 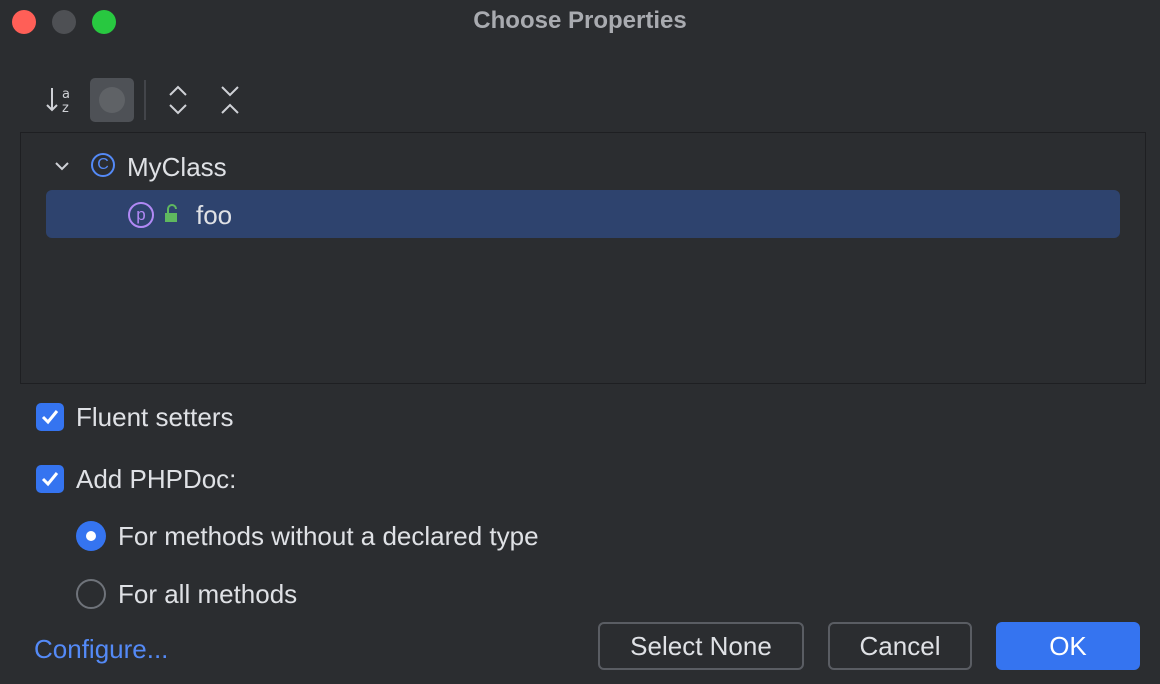 I want to click on fluent-setters-checkbox, so click(x=50, y=417).